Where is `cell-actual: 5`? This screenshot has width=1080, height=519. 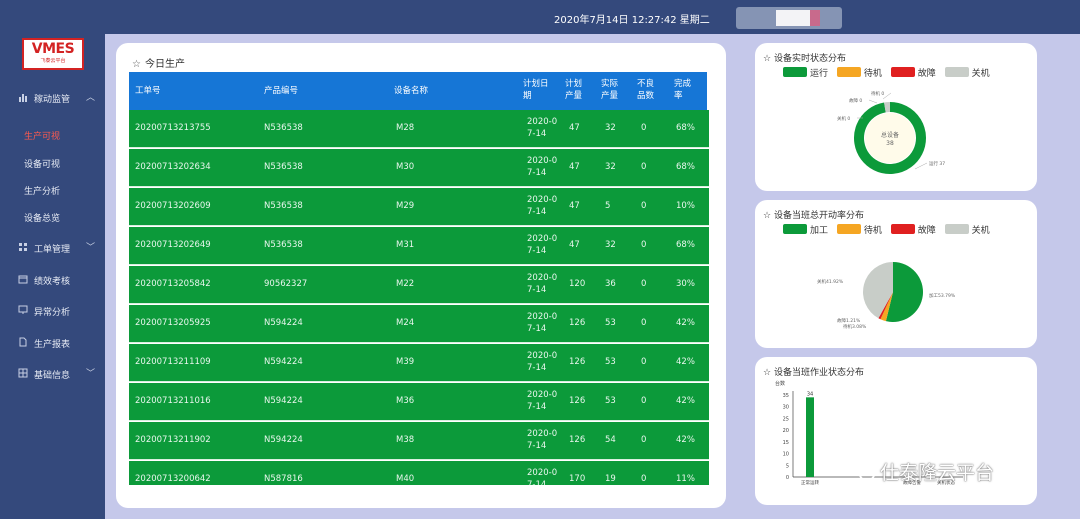
cell-actual: 5 is located at coordinates (608, 206).